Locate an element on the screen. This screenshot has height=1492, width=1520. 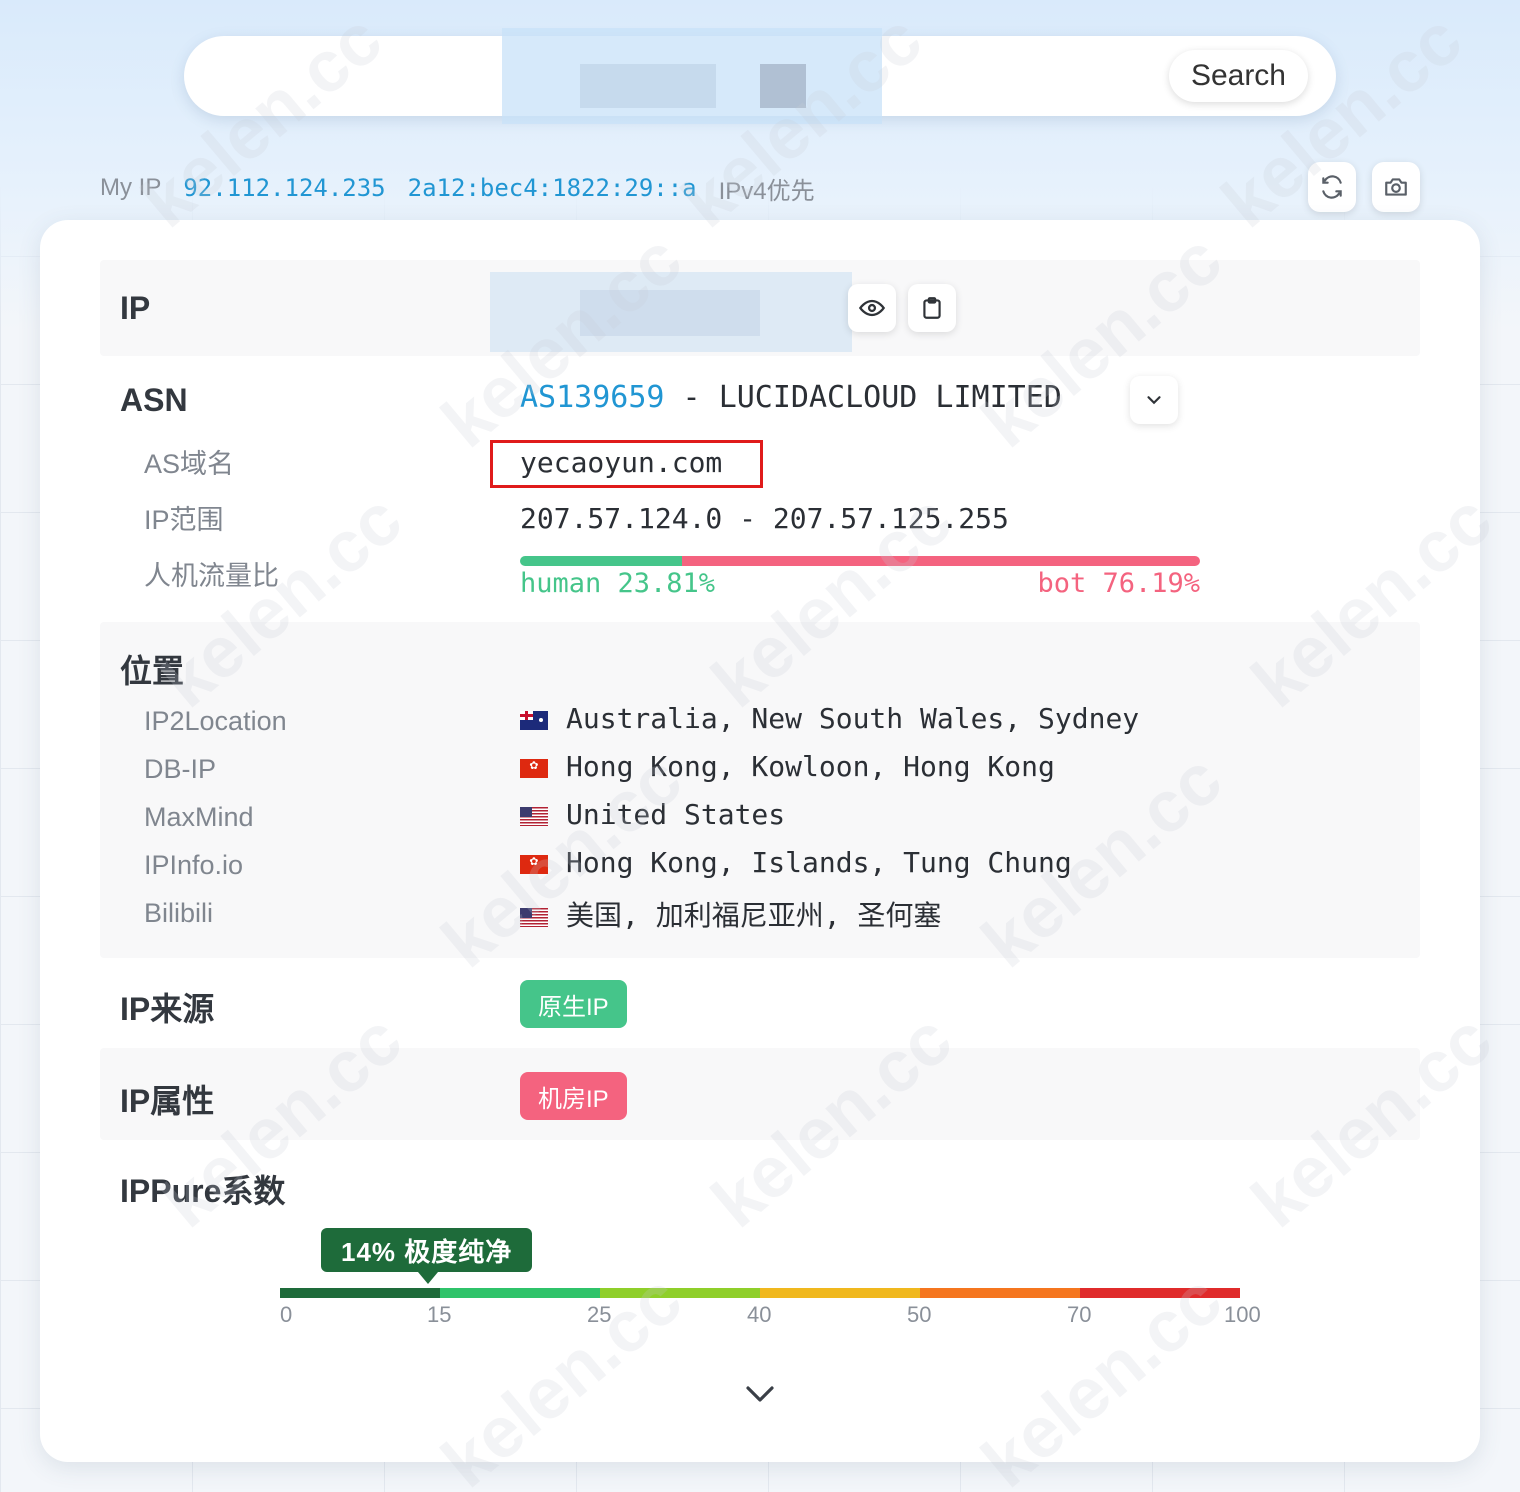
search-bar: Search is located at coordinates (760, 76).